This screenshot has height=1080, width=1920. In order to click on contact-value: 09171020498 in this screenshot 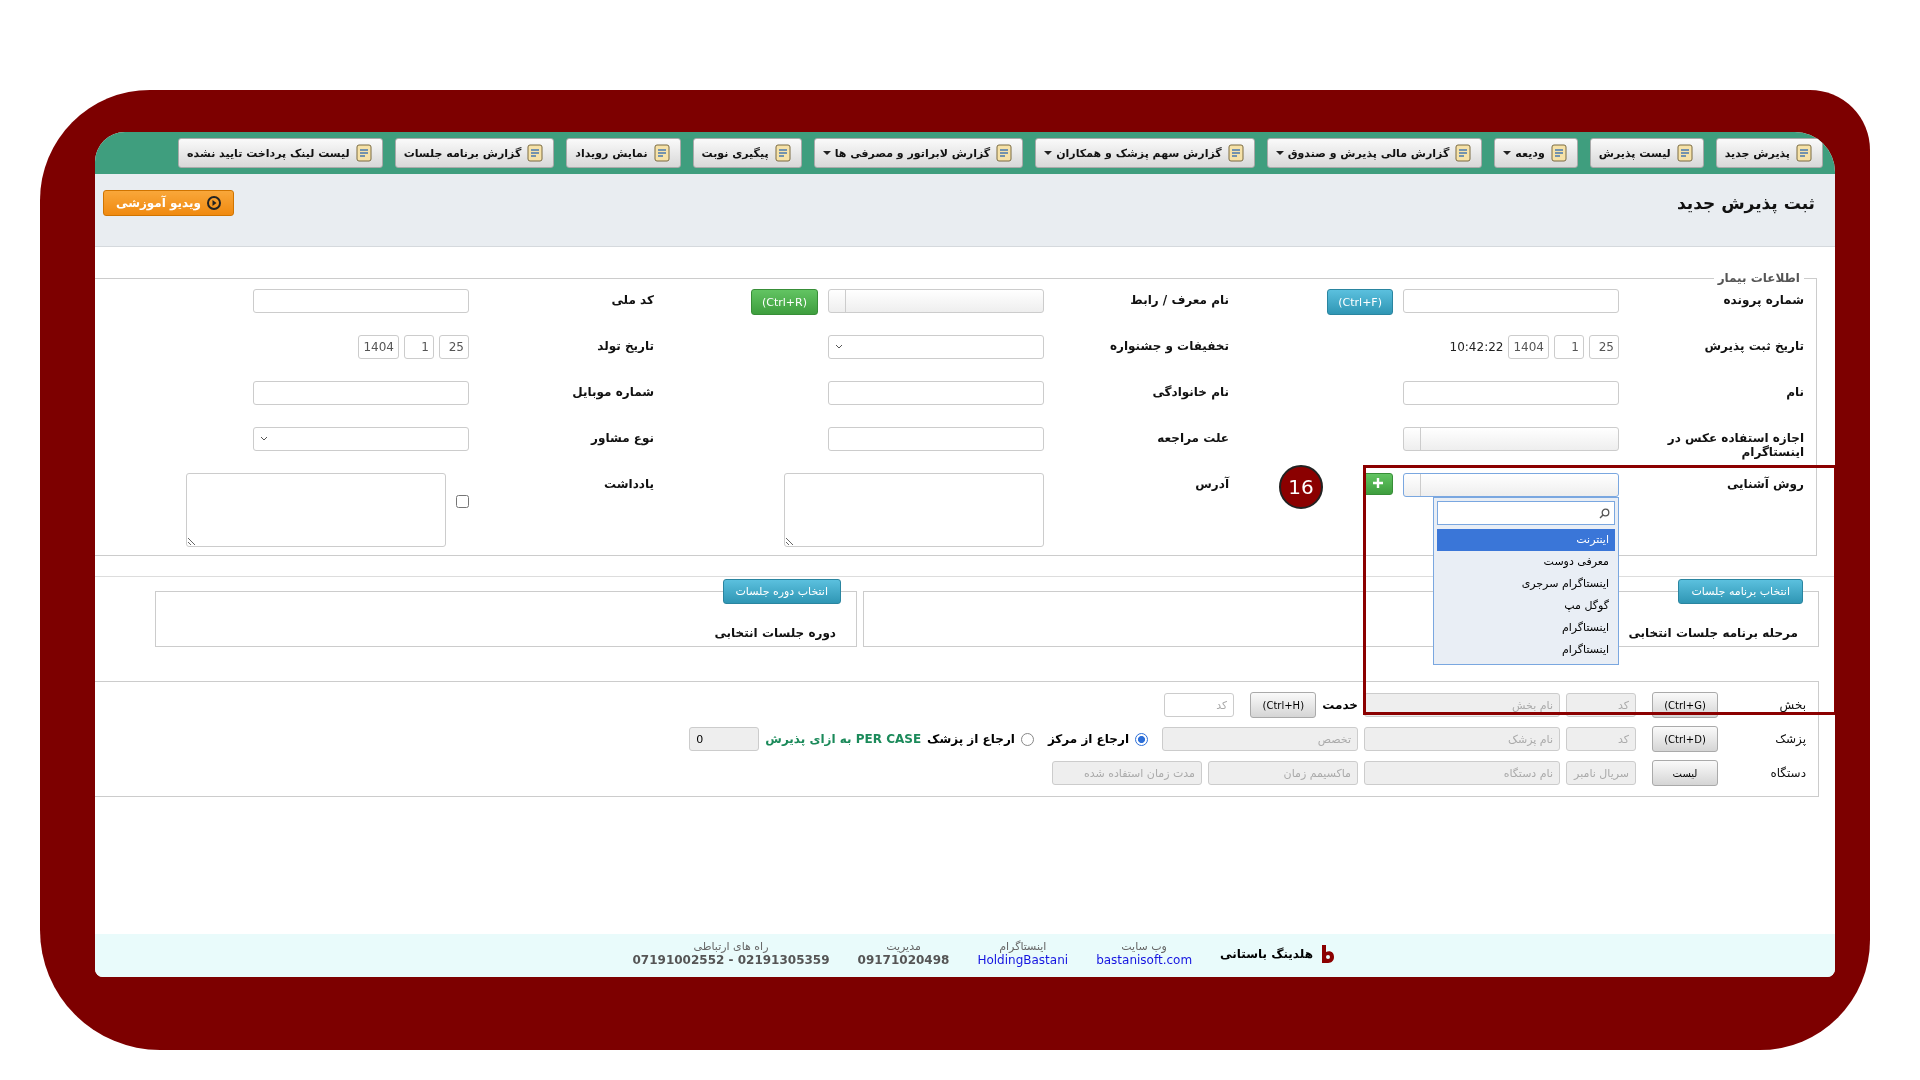, I will do `click(903, 960)`.